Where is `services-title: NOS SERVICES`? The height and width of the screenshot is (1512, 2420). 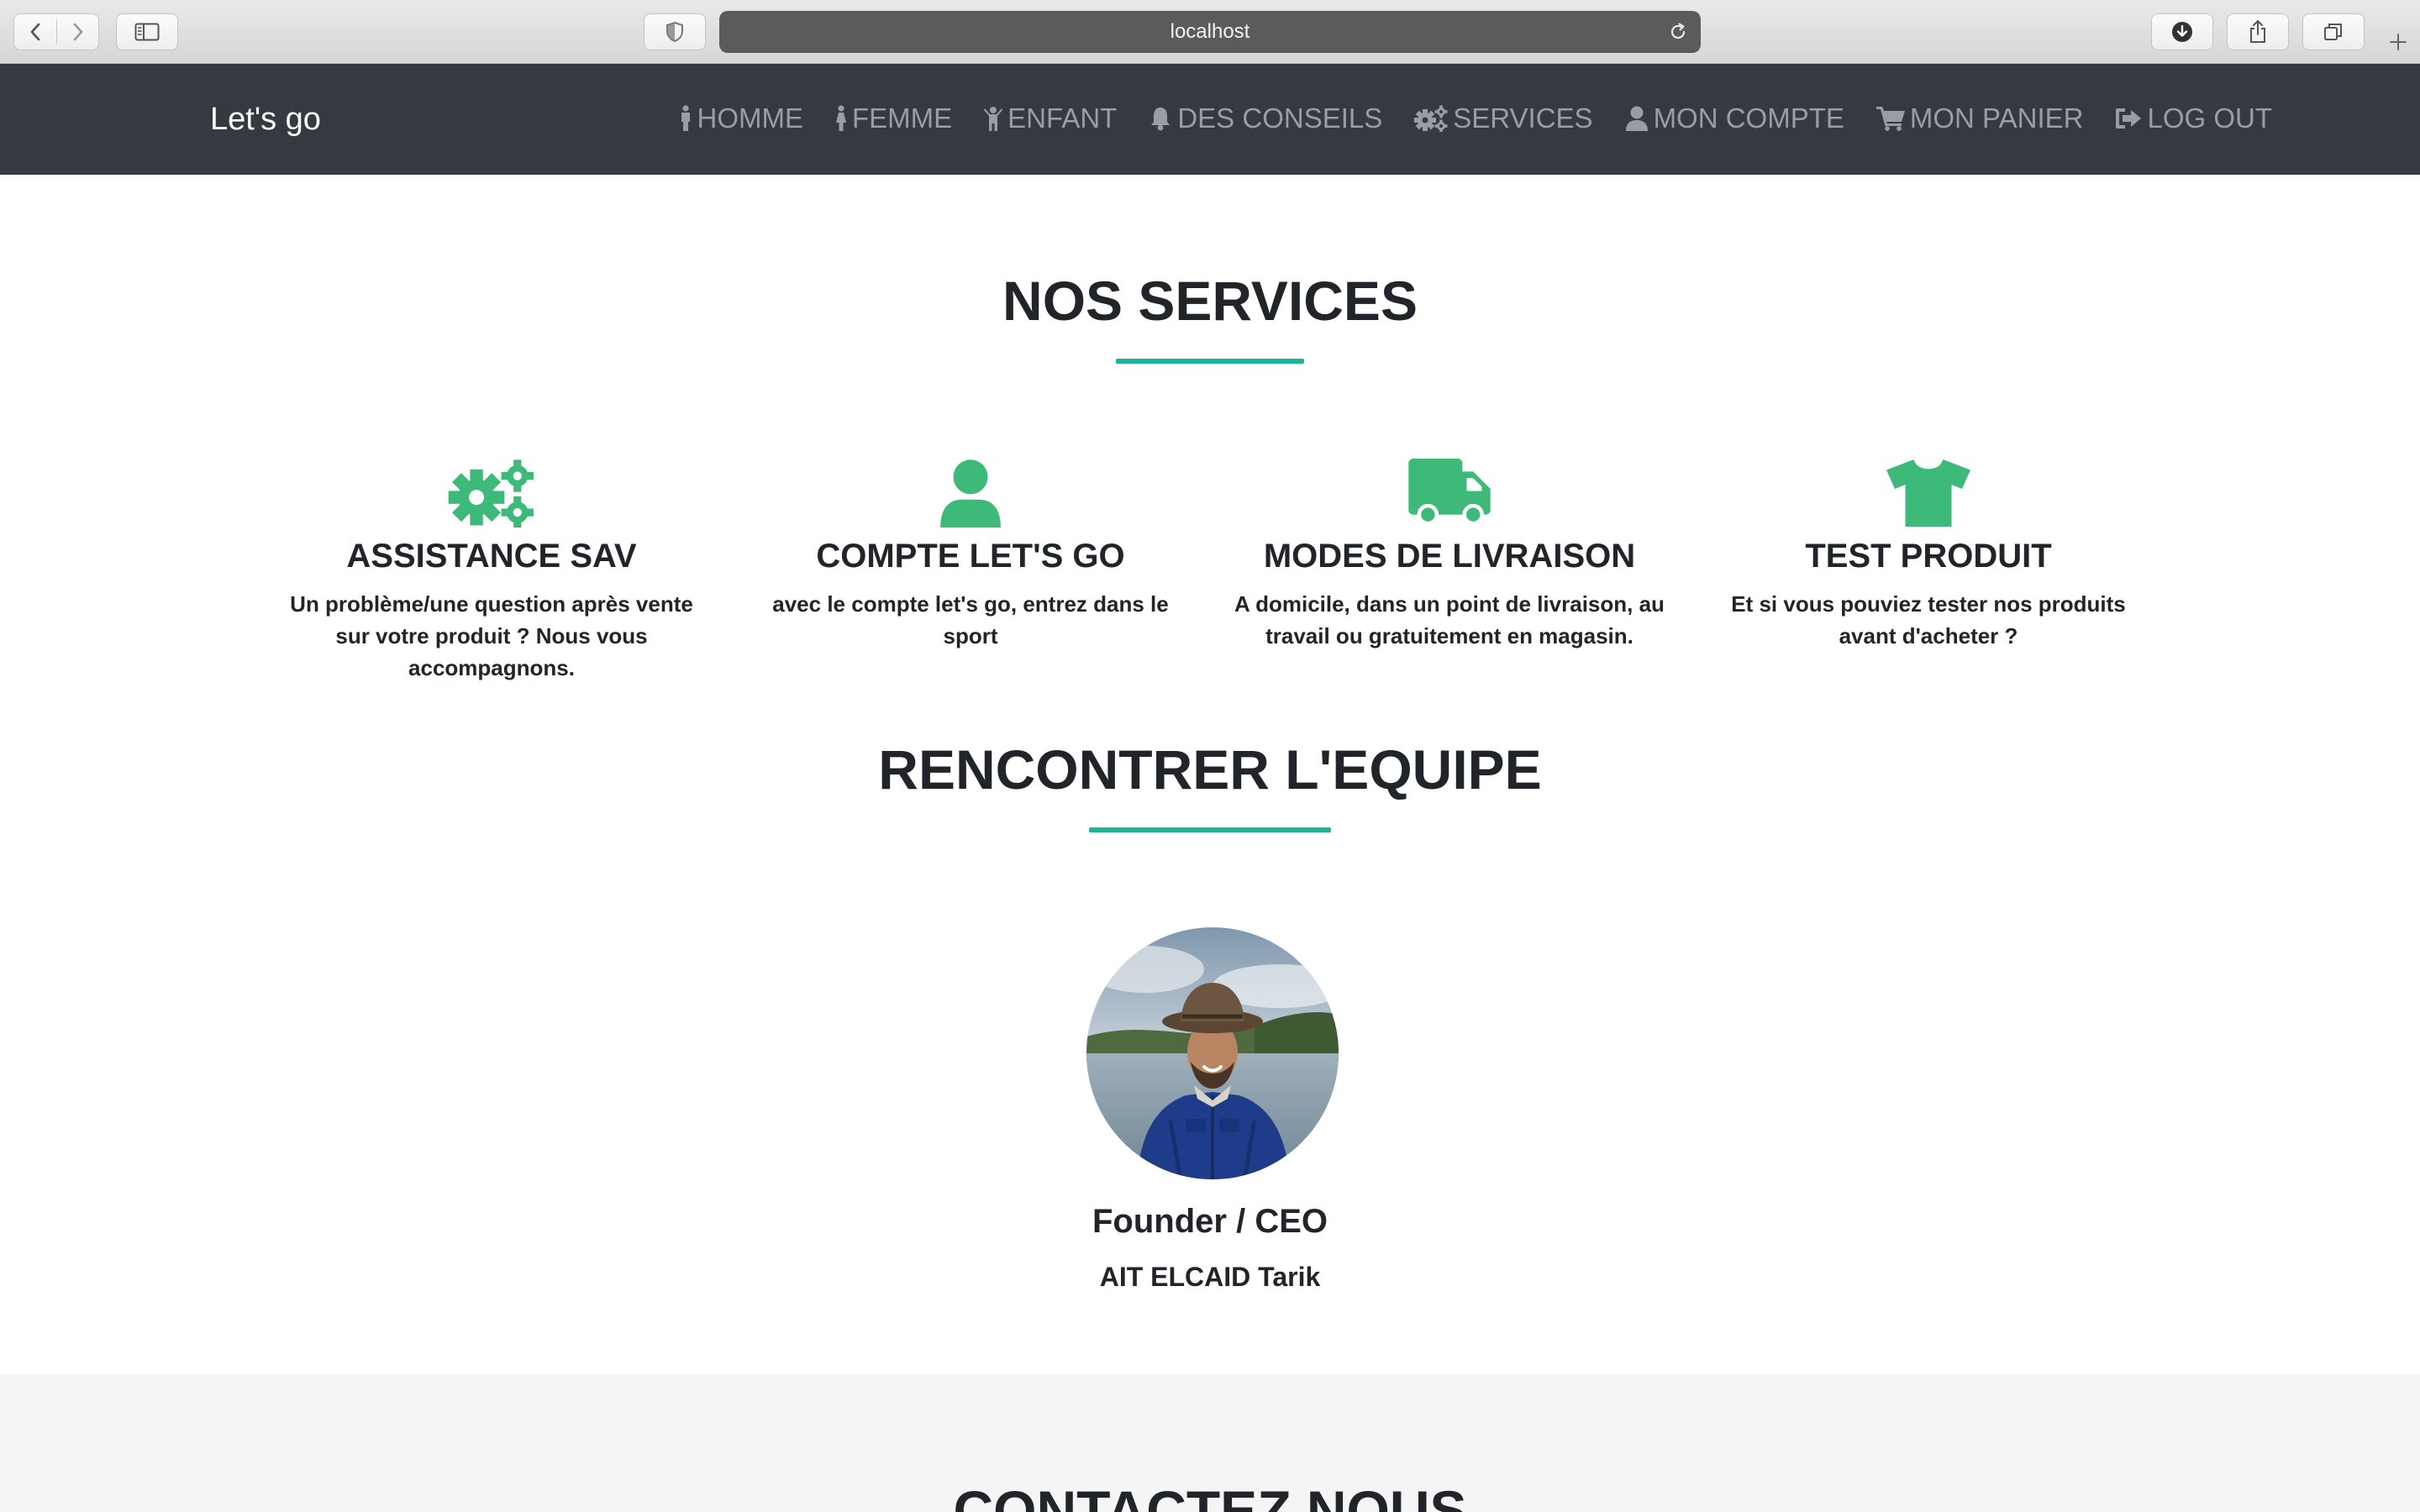 services-title: NOS SERVICES is located at coordinates (1210, 301).